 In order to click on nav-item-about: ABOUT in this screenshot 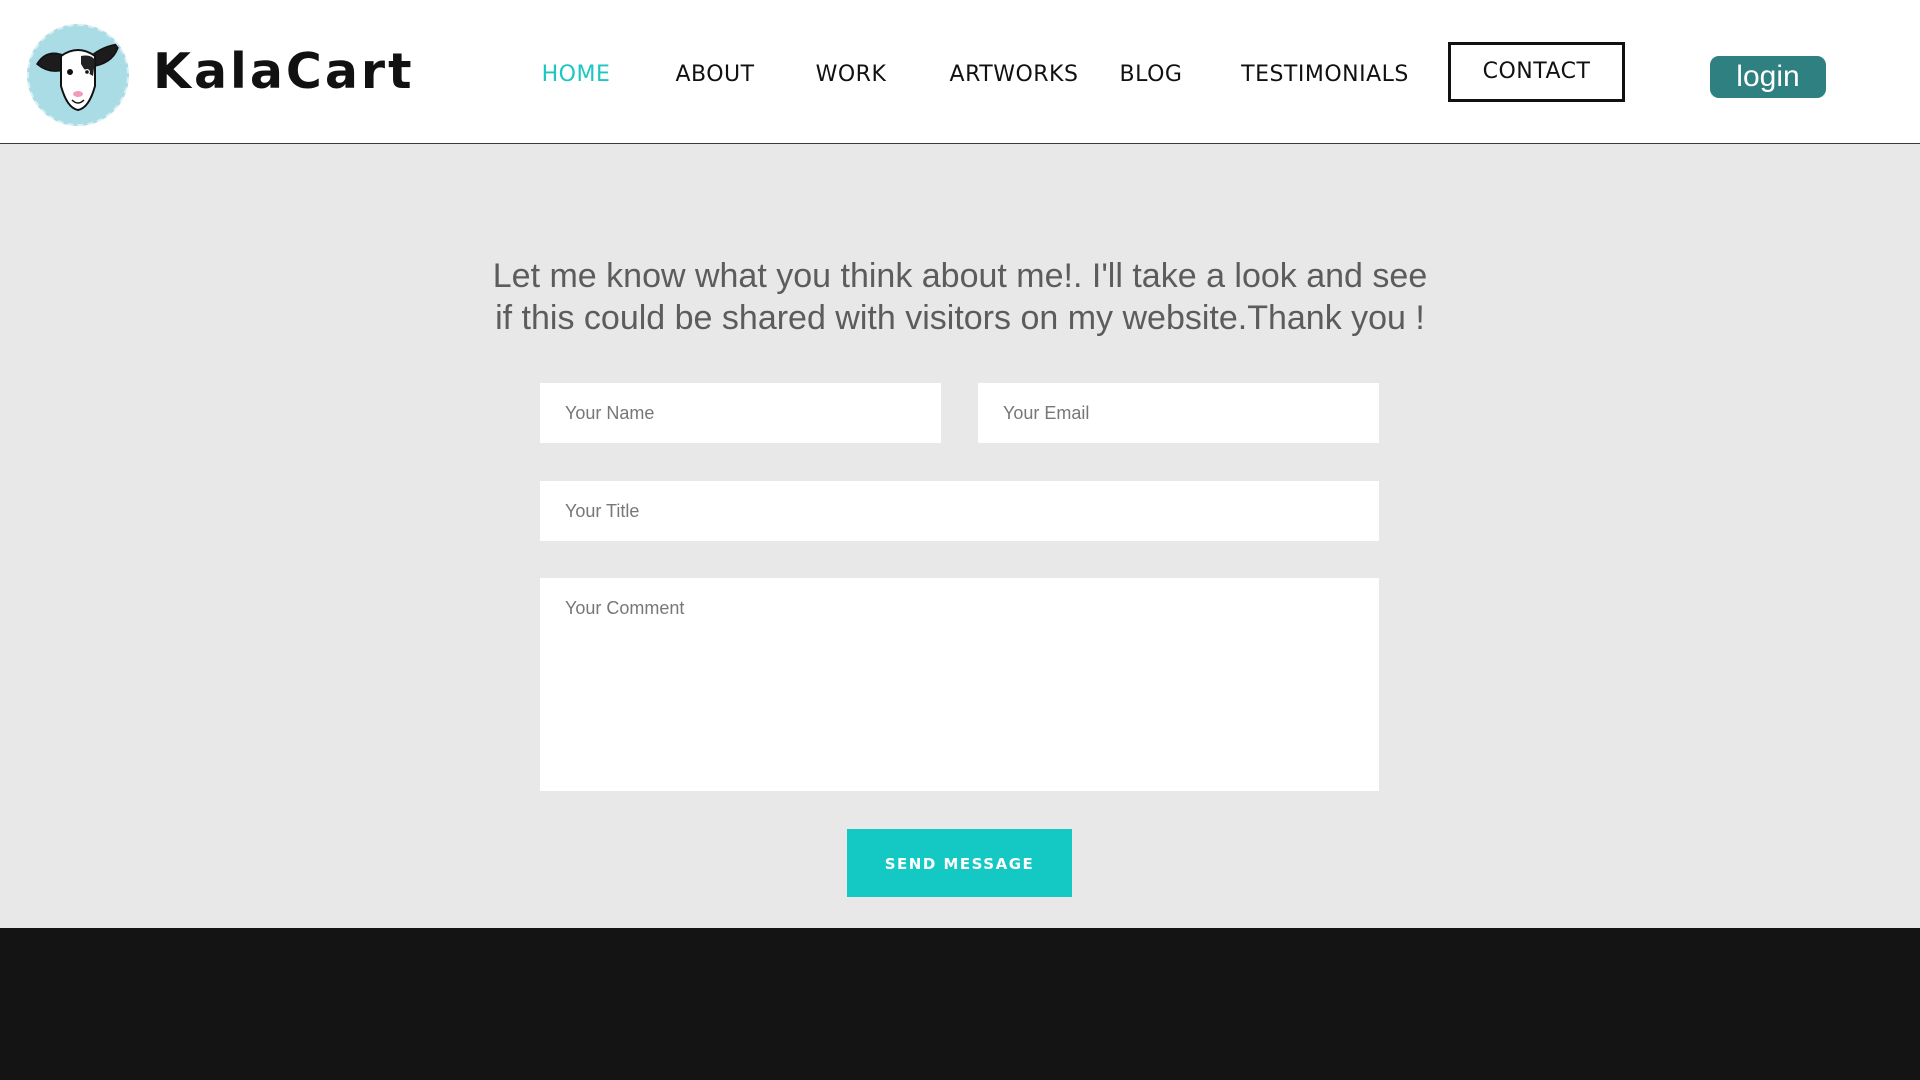, I will do `click(715, 75)`.